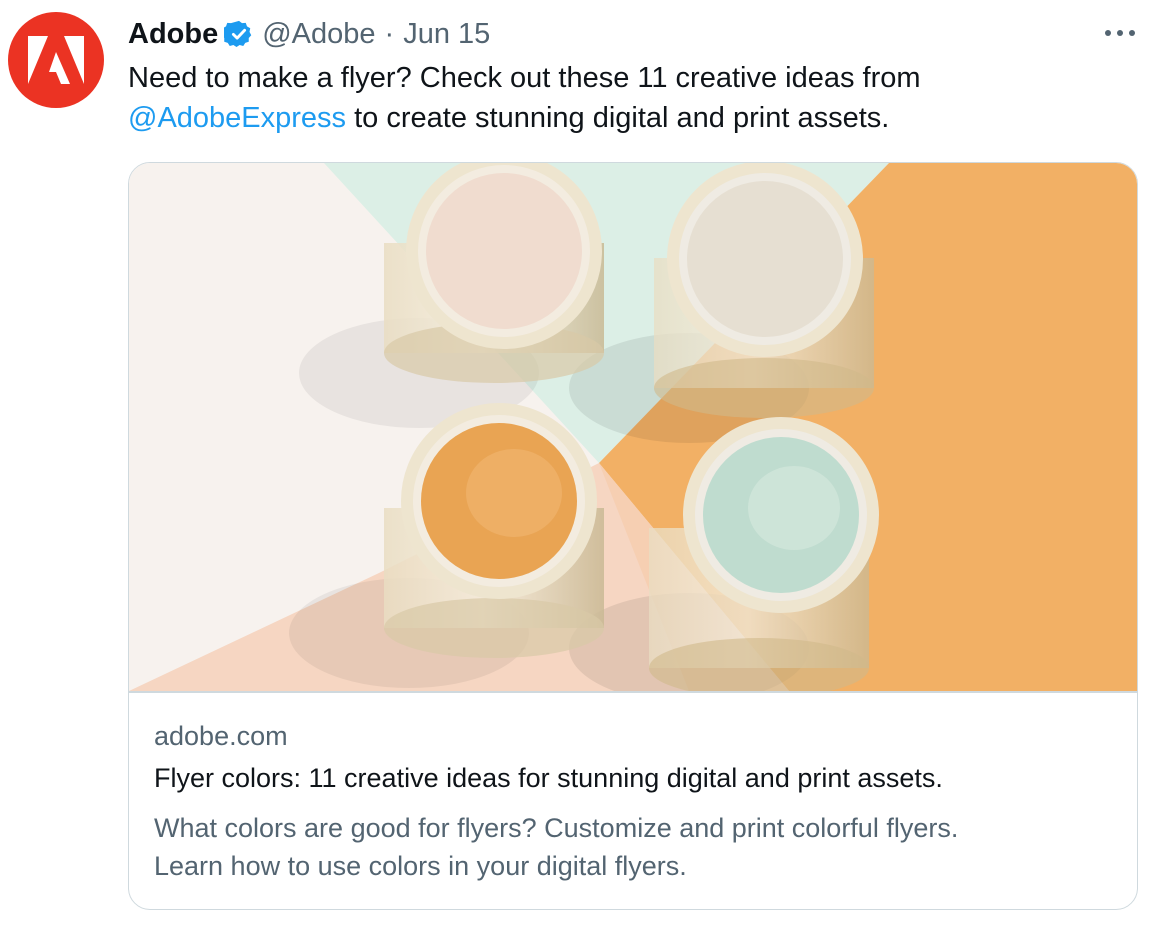 The image size is (1168, 934). I want to click on card-domain: adobe.com, so click(221, 736).